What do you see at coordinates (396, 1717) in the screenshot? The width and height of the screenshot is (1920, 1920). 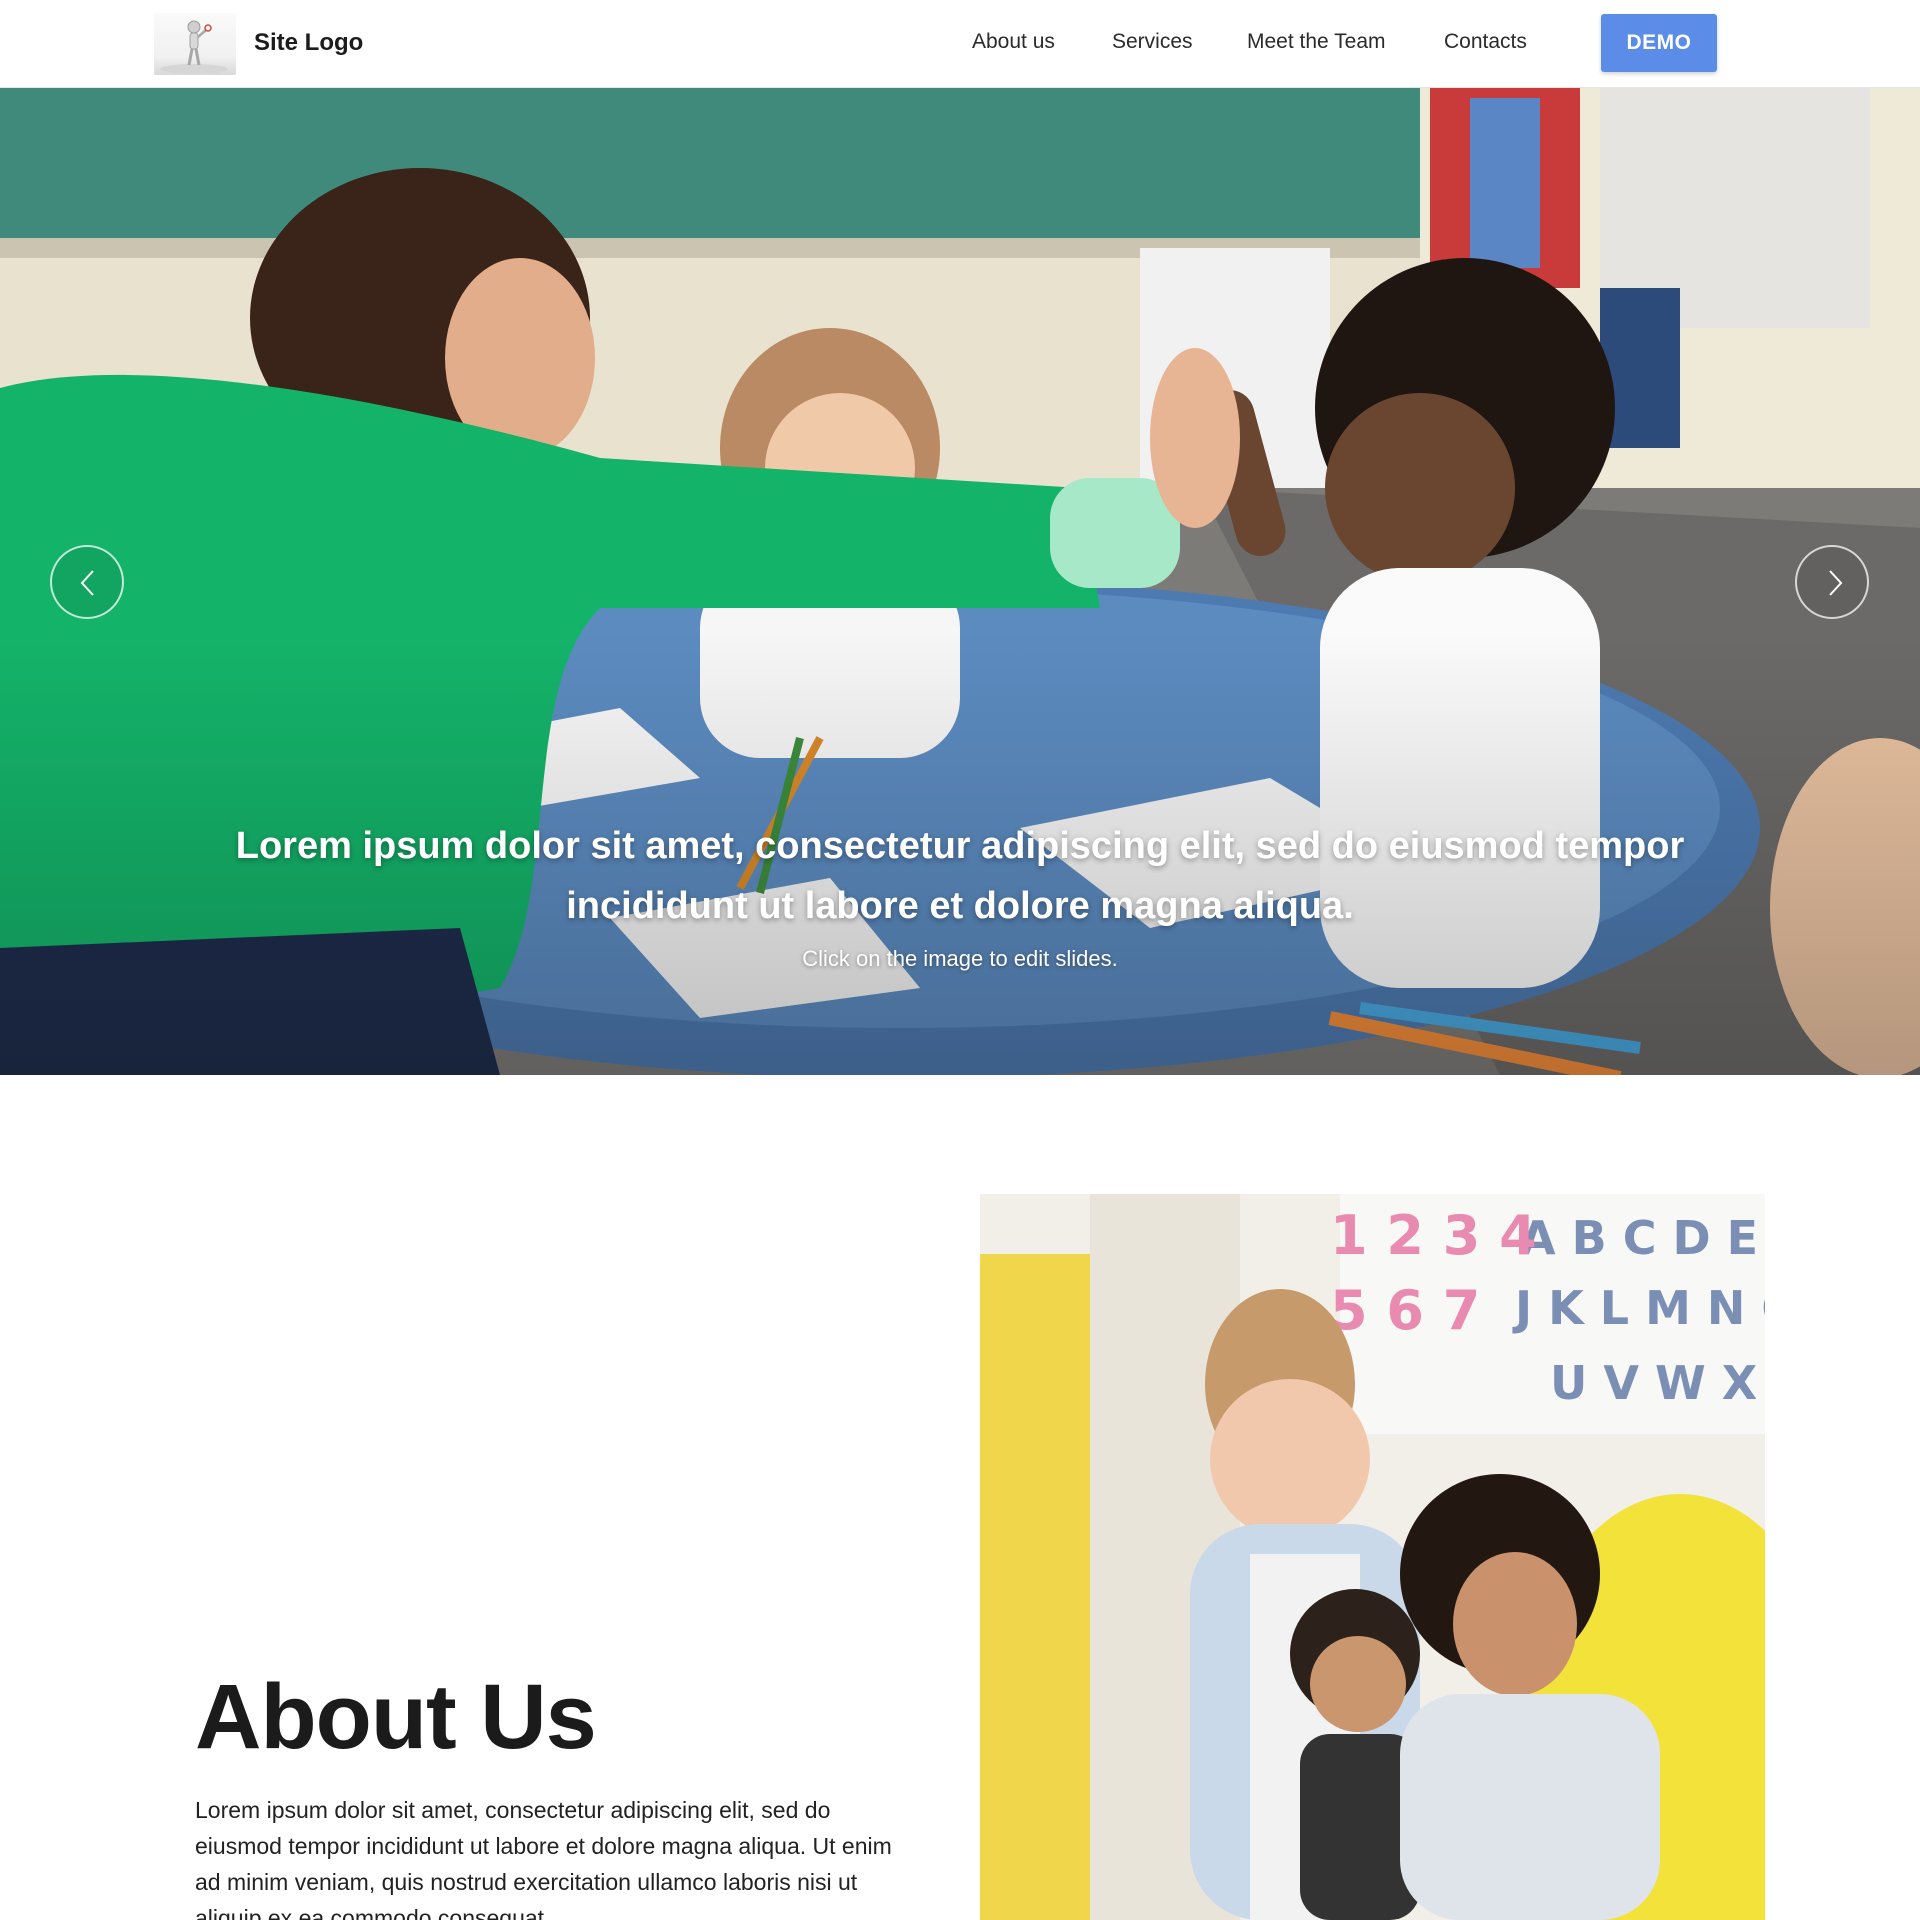 I see `about-title: About Us` at bounding box center [396, 1717].